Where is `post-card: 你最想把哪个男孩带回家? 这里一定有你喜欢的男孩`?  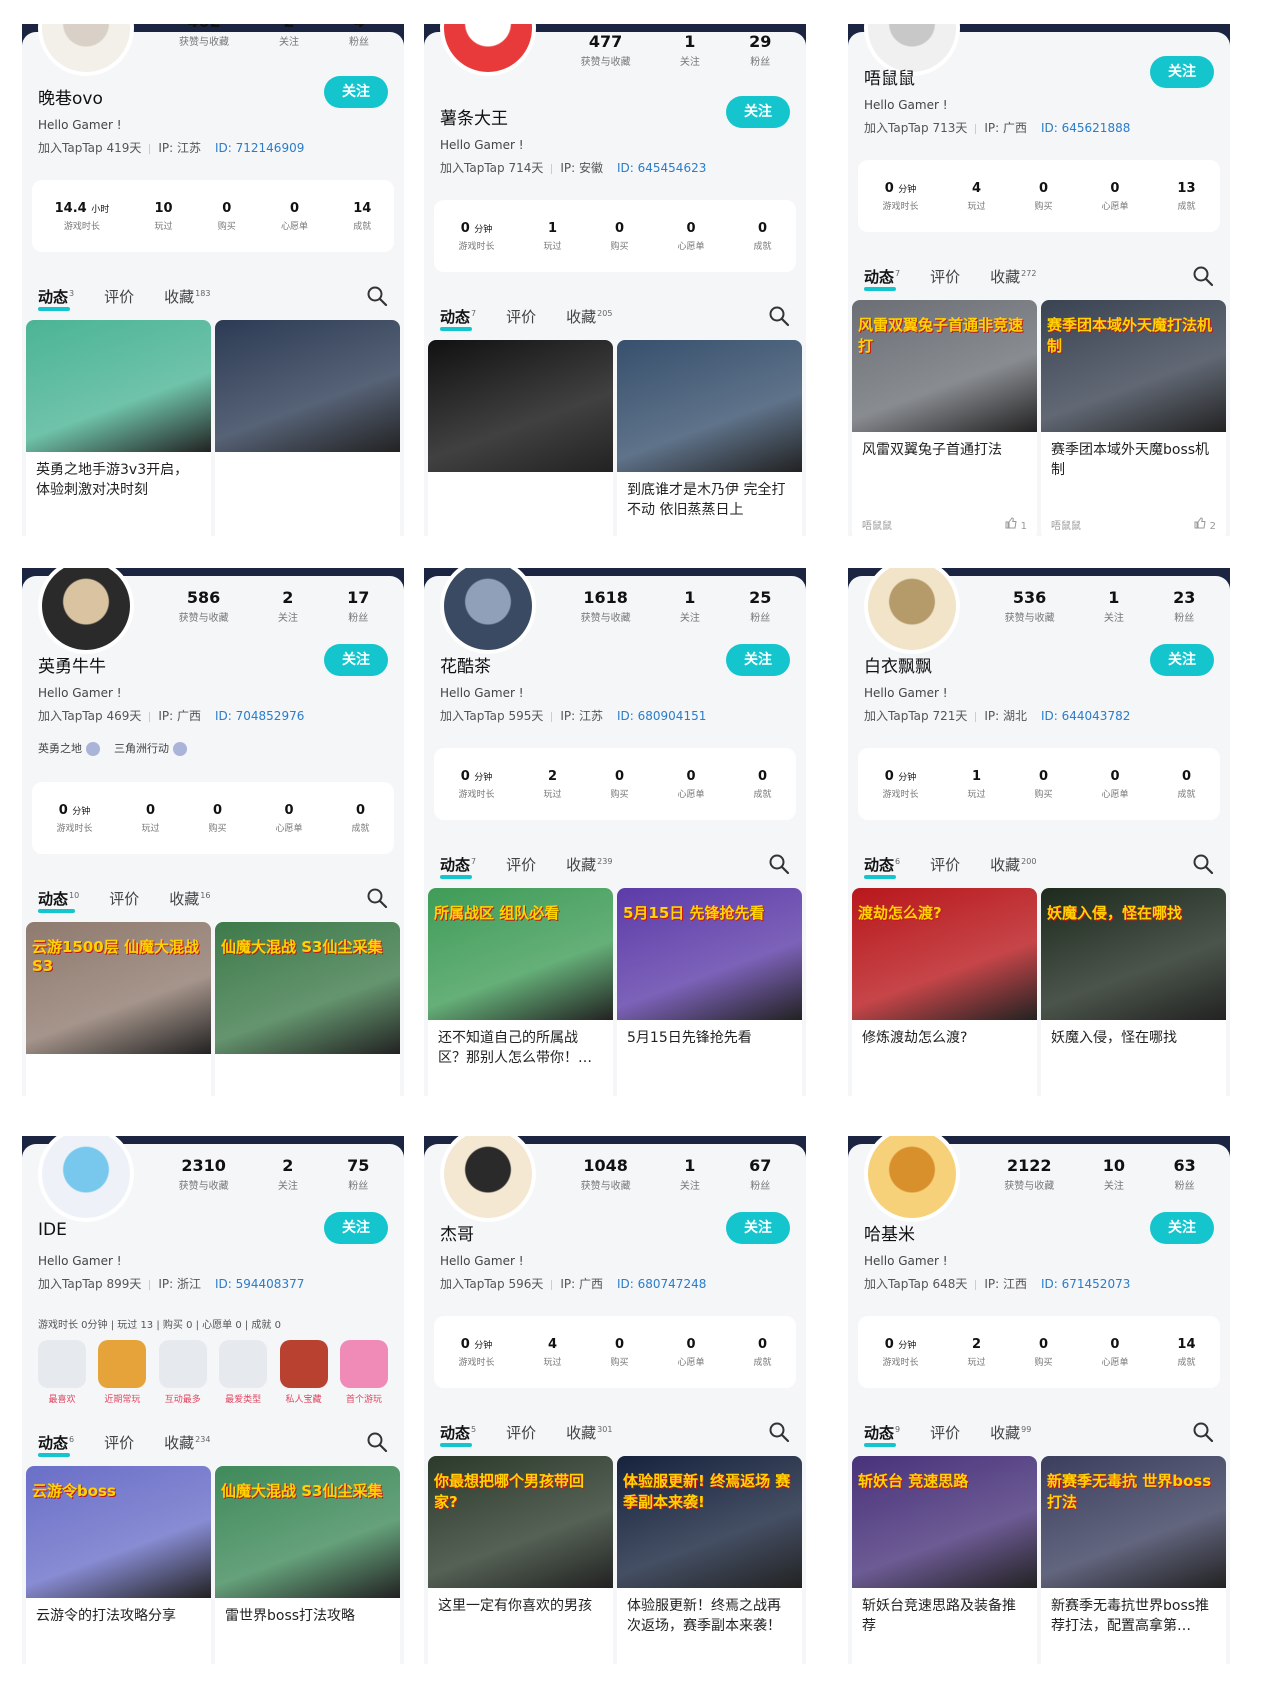
post-card: 你最想把哪个男孩带回家? 这里一定有你喜欢的男孩 is located at coordinates (520, 1560).